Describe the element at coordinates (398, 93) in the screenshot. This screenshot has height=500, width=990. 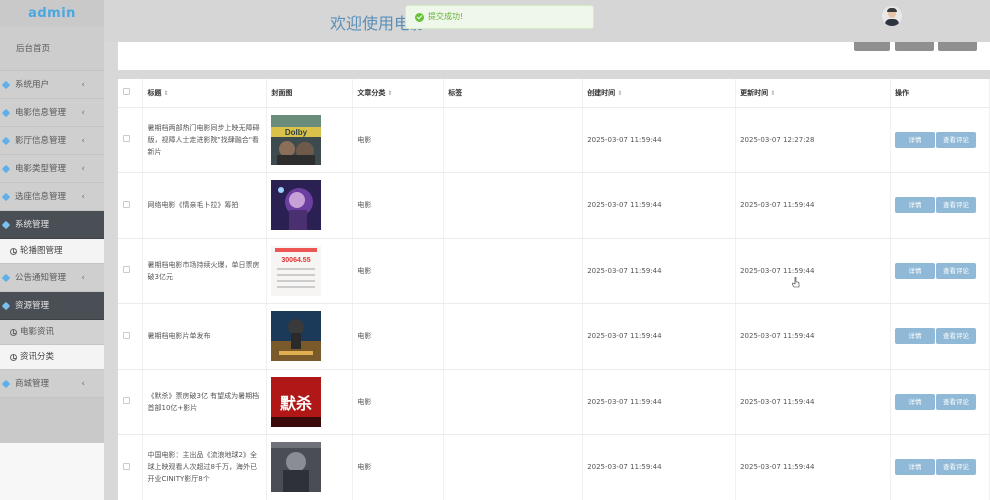
I see `column-header-category: 文章分类 ⇕` at that location.